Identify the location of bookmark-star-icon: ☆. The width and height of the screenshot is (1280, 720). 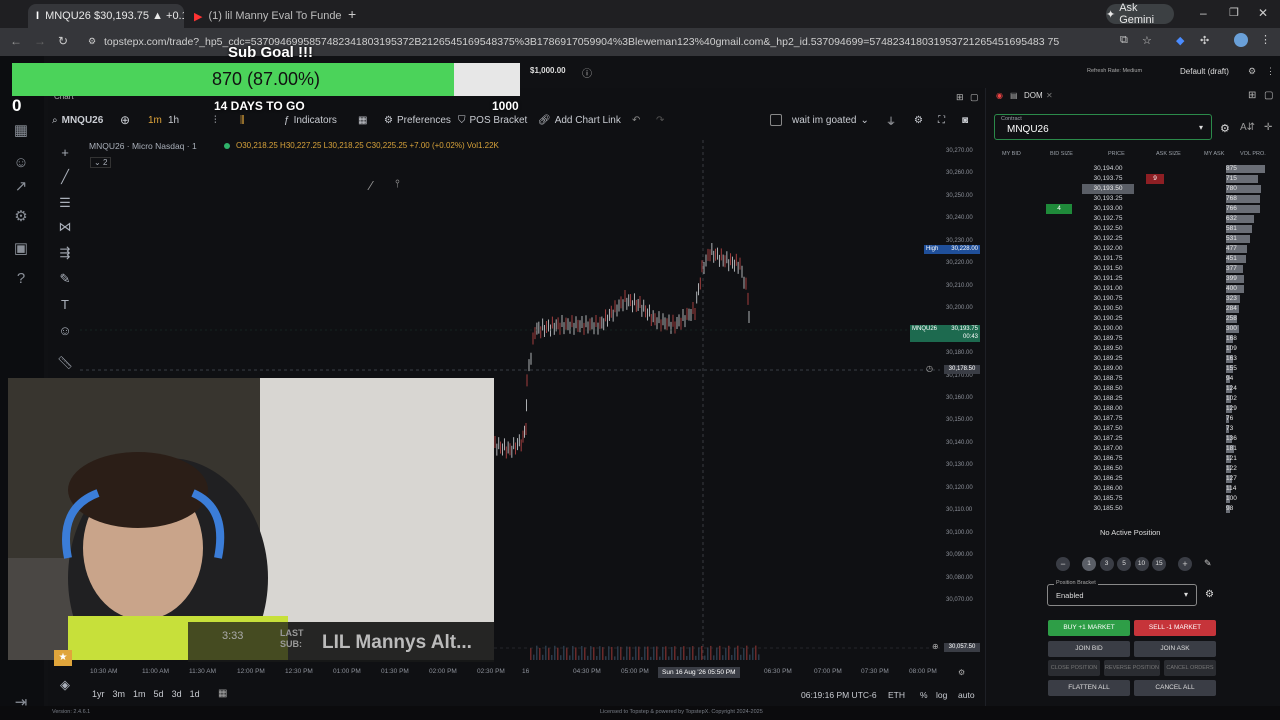
(1147, 40).